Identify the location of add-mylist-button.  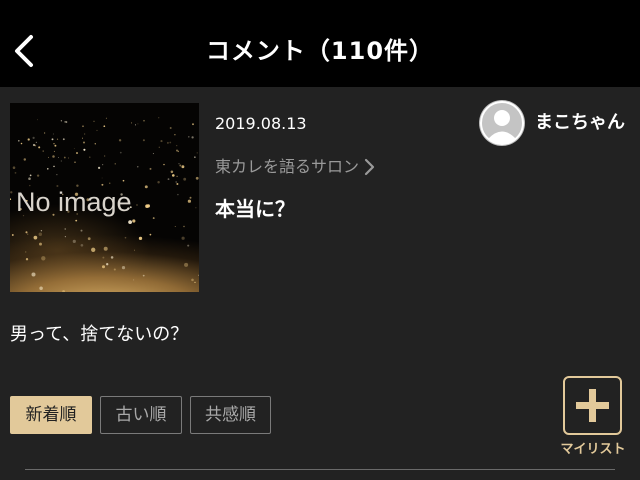
(592, 405).